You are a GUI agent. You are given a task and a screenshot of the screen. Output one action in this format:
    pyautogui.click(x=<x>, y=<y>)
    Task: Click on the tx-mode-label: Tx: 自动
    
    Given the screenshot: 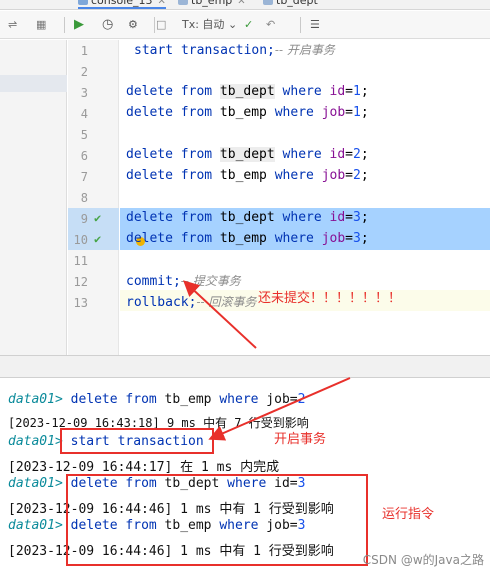 What is the action you would take?
    pyautogui.click(x=203, y=24)
    